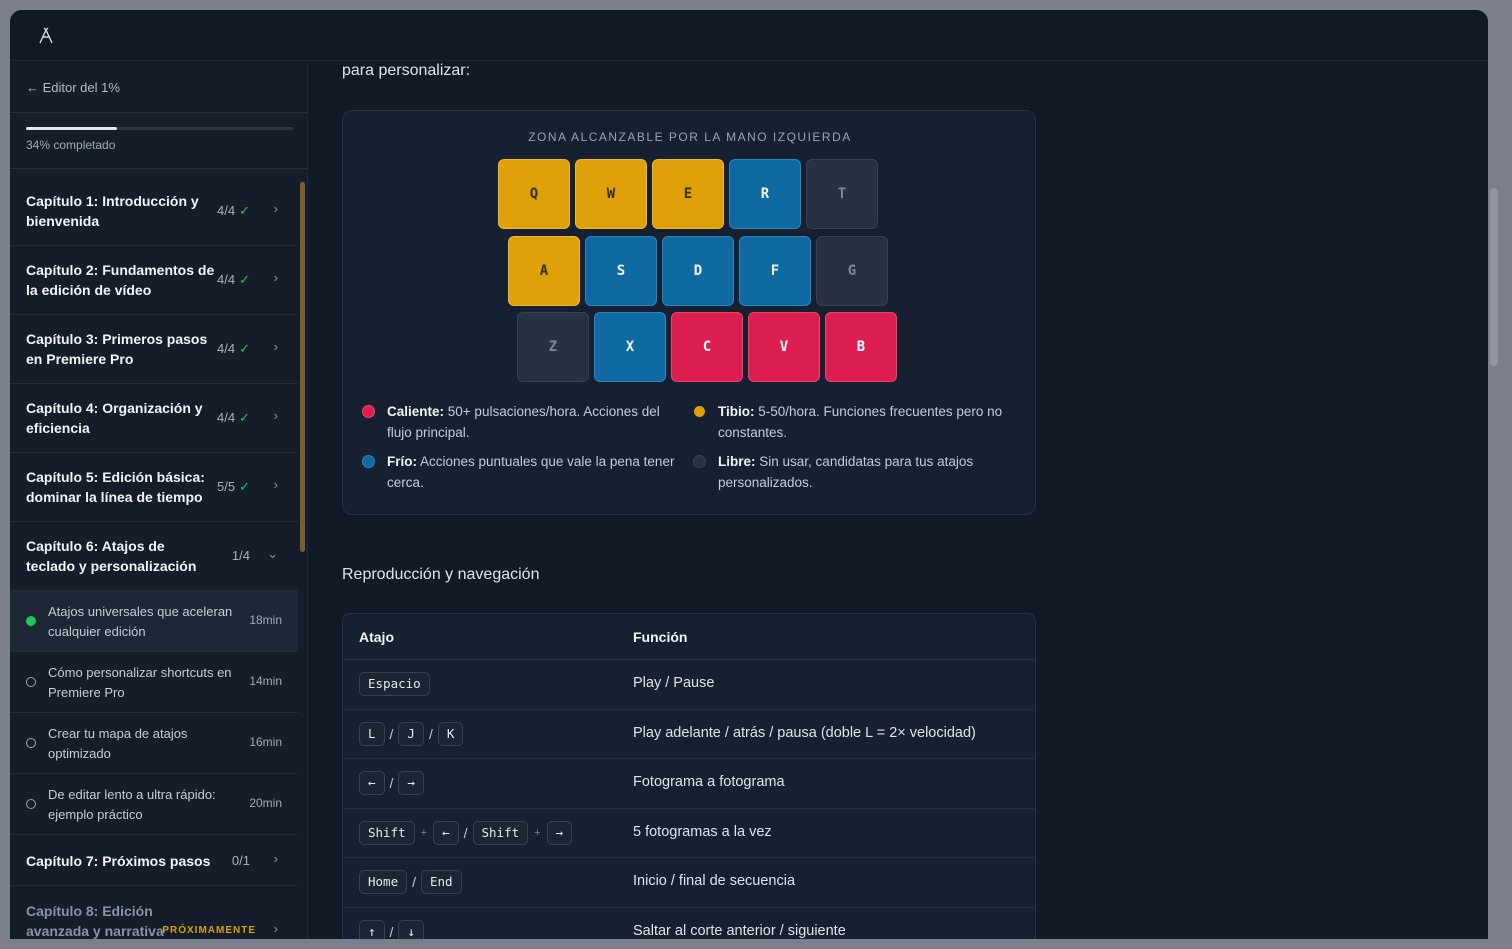 The width and height of the screenshot is (1512, 949). I want to click on shortcut-keys: Shift + ← / Shift + →, so click(466, 832).